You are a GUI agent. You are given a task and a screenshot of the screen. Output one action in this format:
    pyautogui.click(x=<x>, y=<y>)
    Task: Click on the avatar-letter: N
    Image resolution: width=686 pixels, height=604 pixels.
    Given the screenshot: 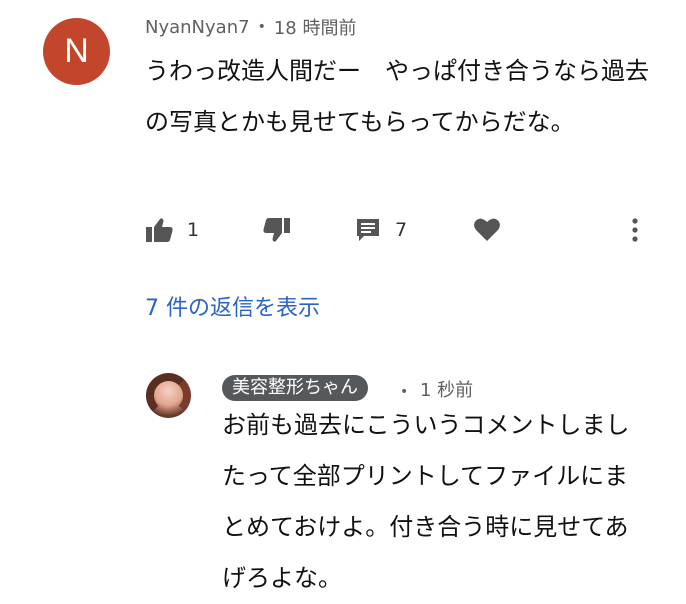 What is the action you would take?
    pyautogui.click(x=76, y=51)
    